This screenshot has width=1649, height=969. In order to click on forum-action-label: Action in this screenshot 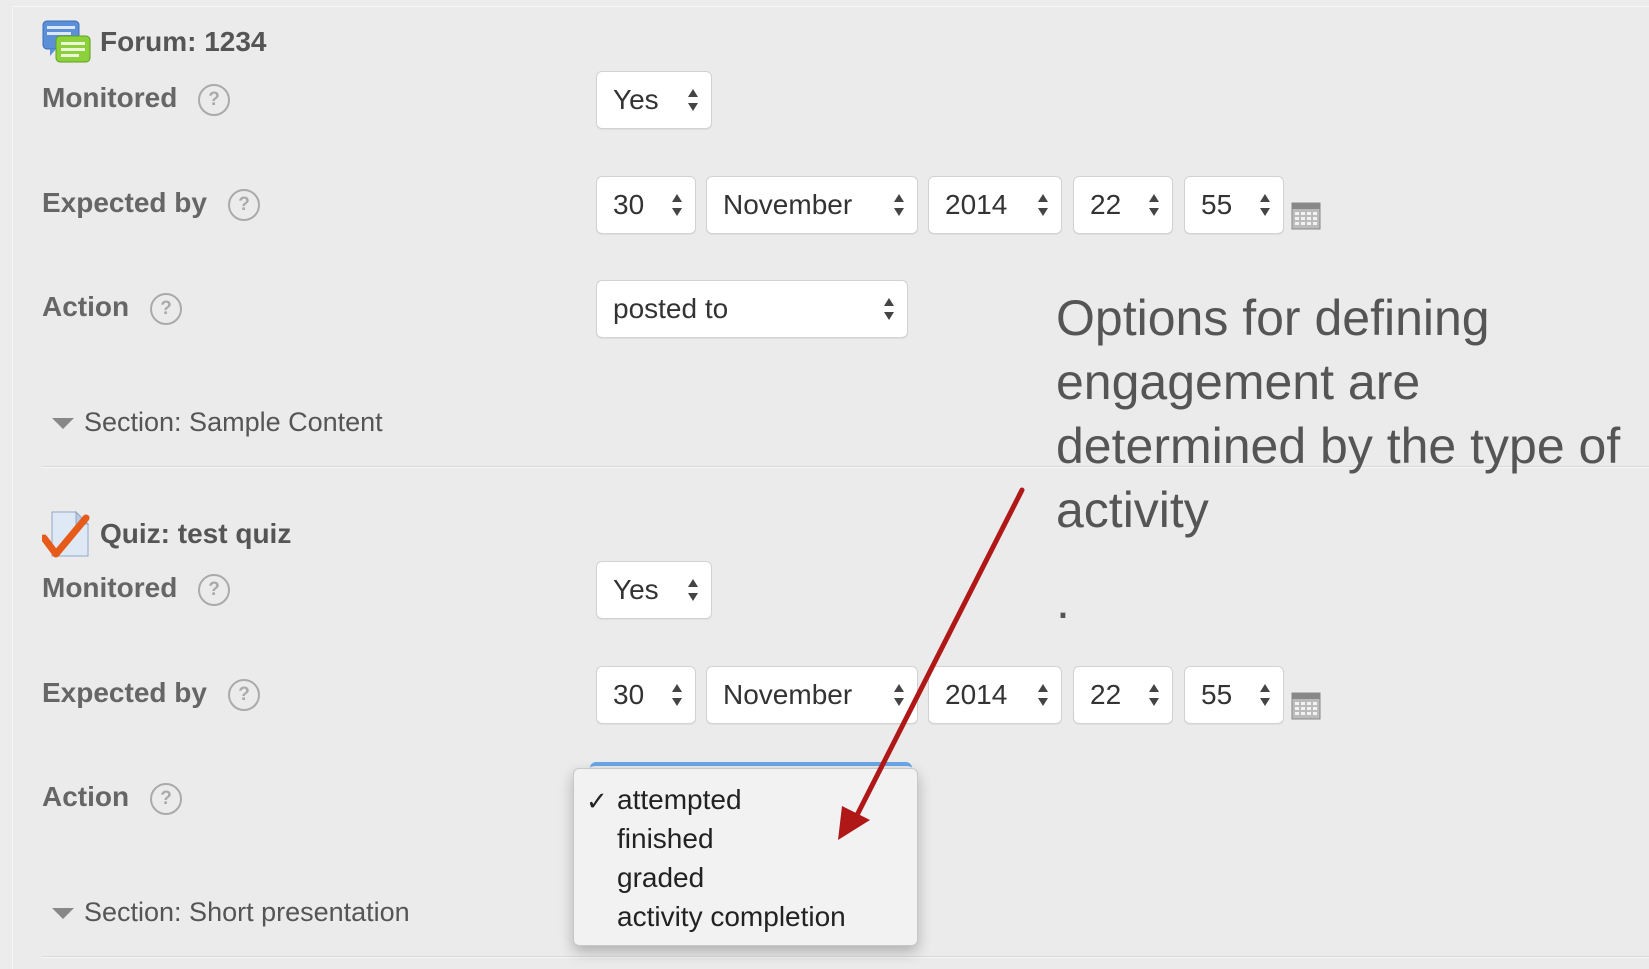, I will do `click(86, 306)`.